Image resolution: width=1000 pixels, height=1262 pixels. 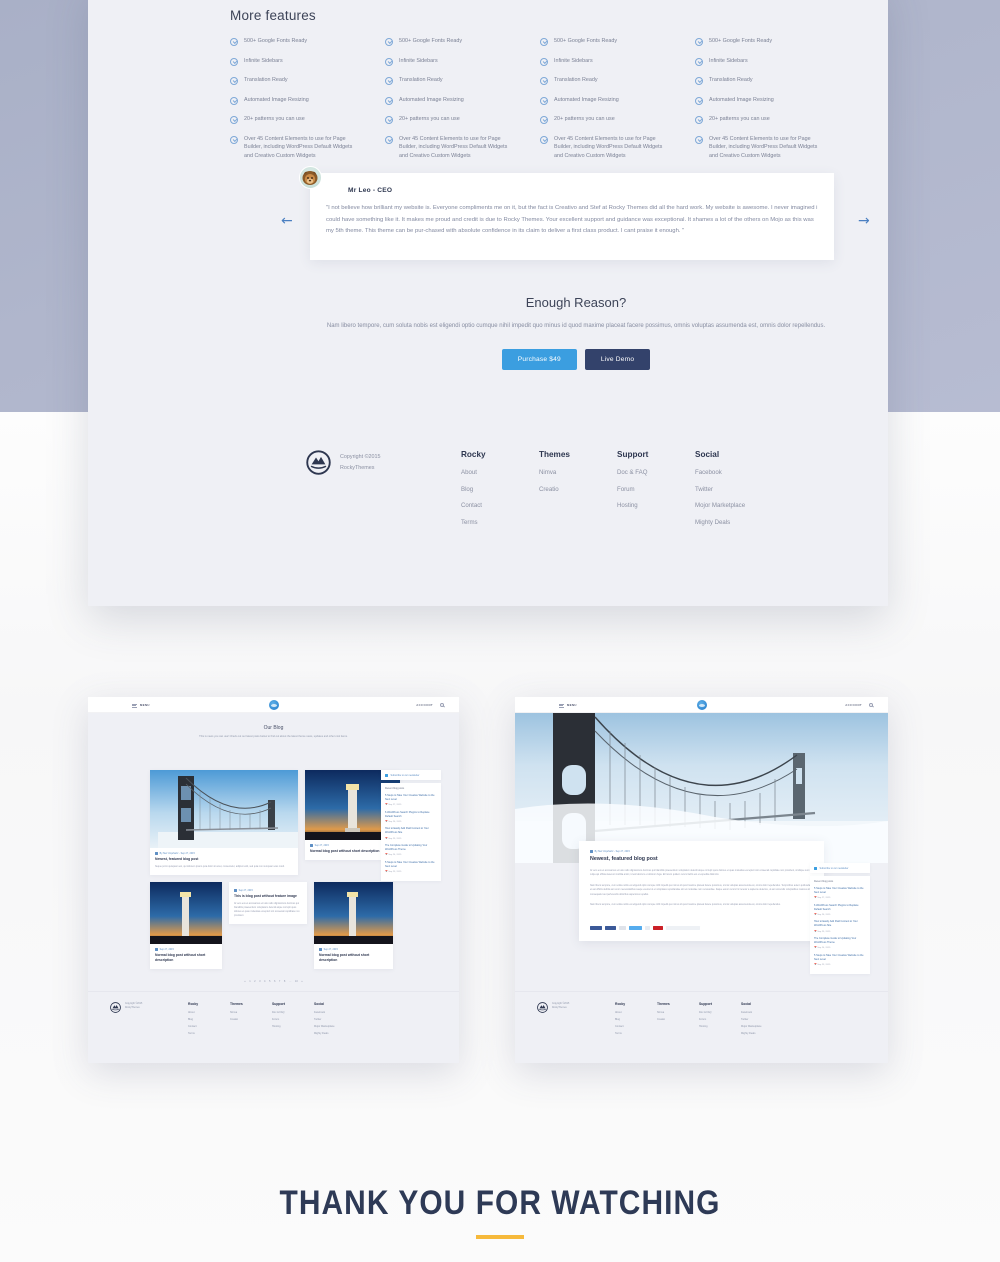 What do you see at coordinates (656, 506) in the screenshot?
I see `footer-link: Hosting` at bounding box center [656, 506].